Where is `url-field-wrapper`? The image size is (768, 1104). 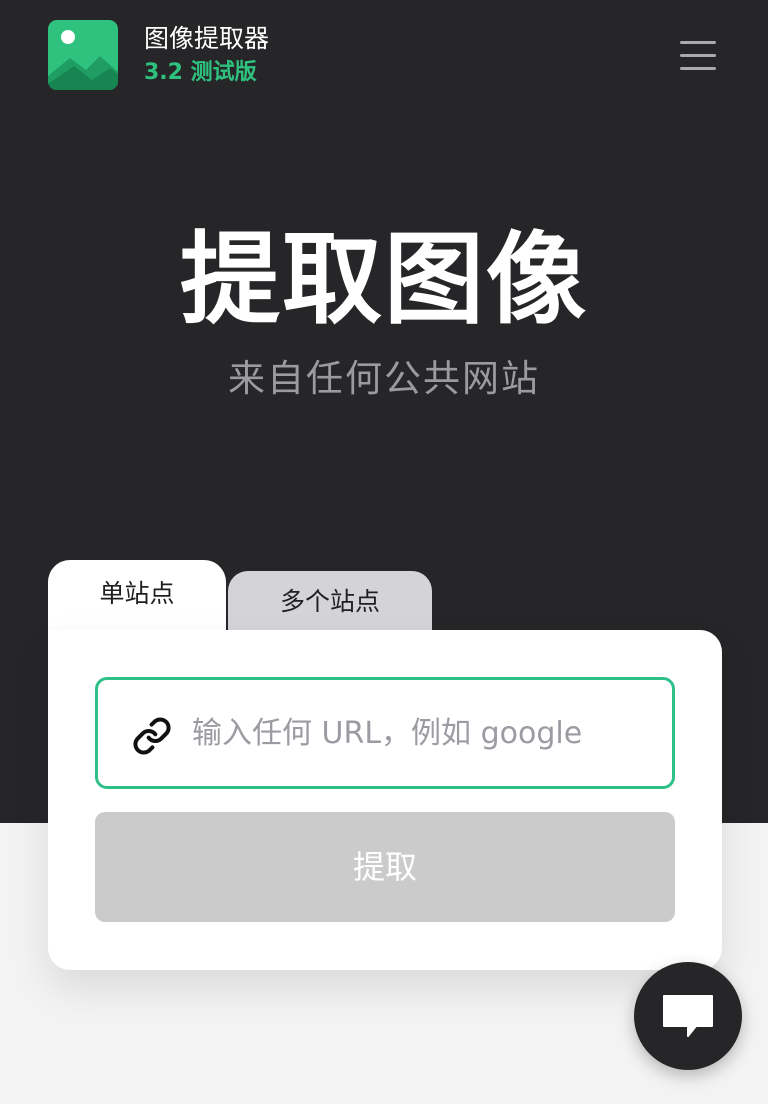 url-field-wrapper is located at coordinates (385, 733).